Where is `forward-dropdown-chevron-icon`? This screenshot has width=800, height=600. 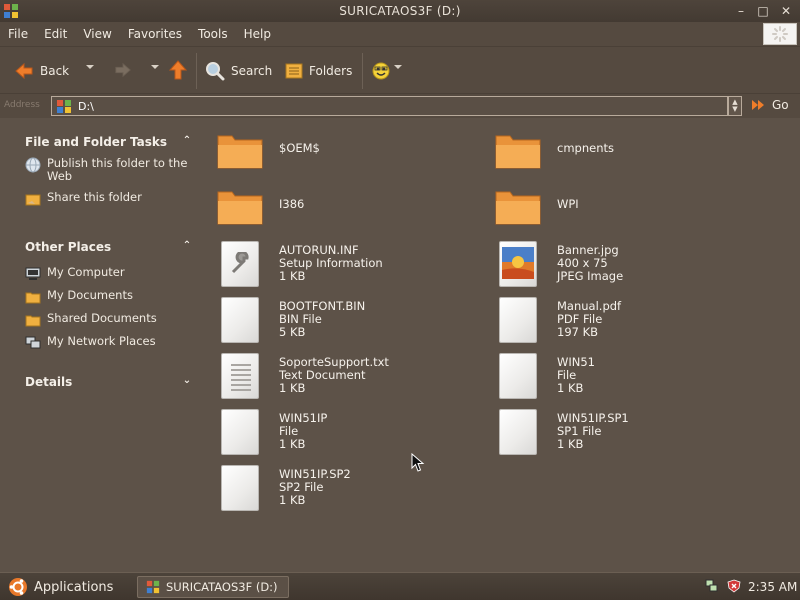
forward-dropdown-chevron-icon is located at coordinates (155, 67).